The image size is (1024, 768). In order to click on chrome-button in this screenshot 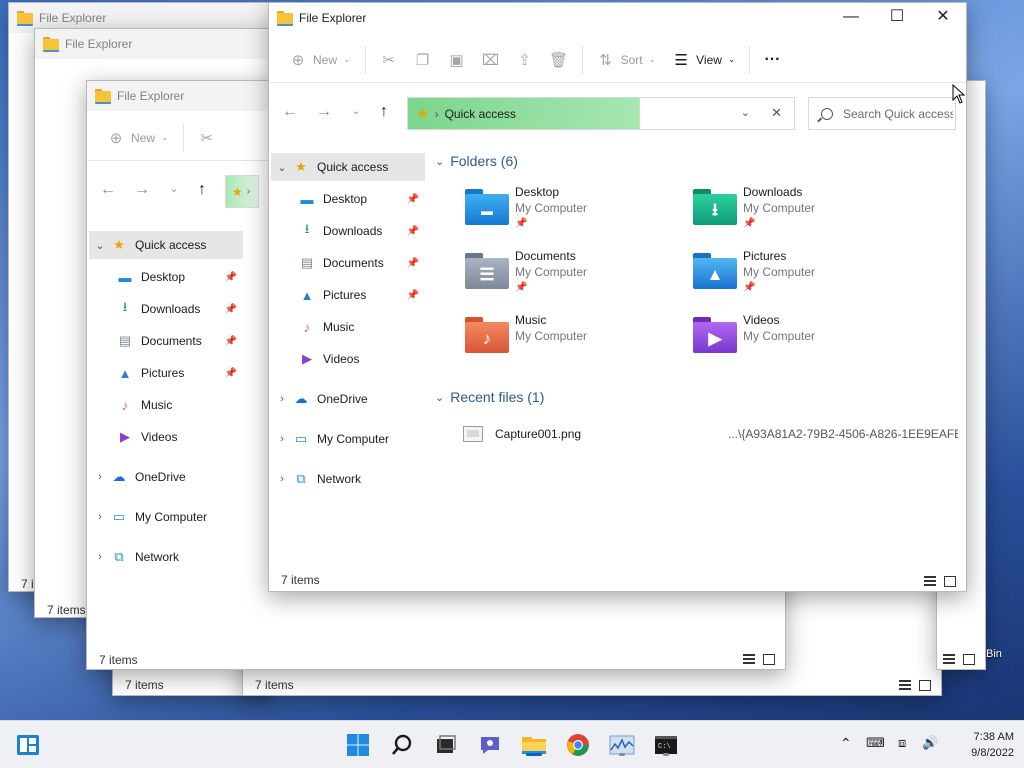, I will do `click(578, 745)`.